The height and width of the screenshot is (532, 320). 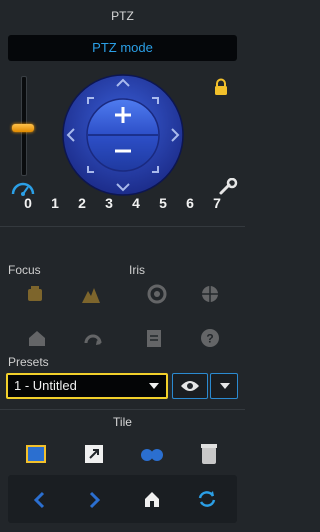 I want to click on preset-select: 1 - Untitled, so click(x=87, y=386).